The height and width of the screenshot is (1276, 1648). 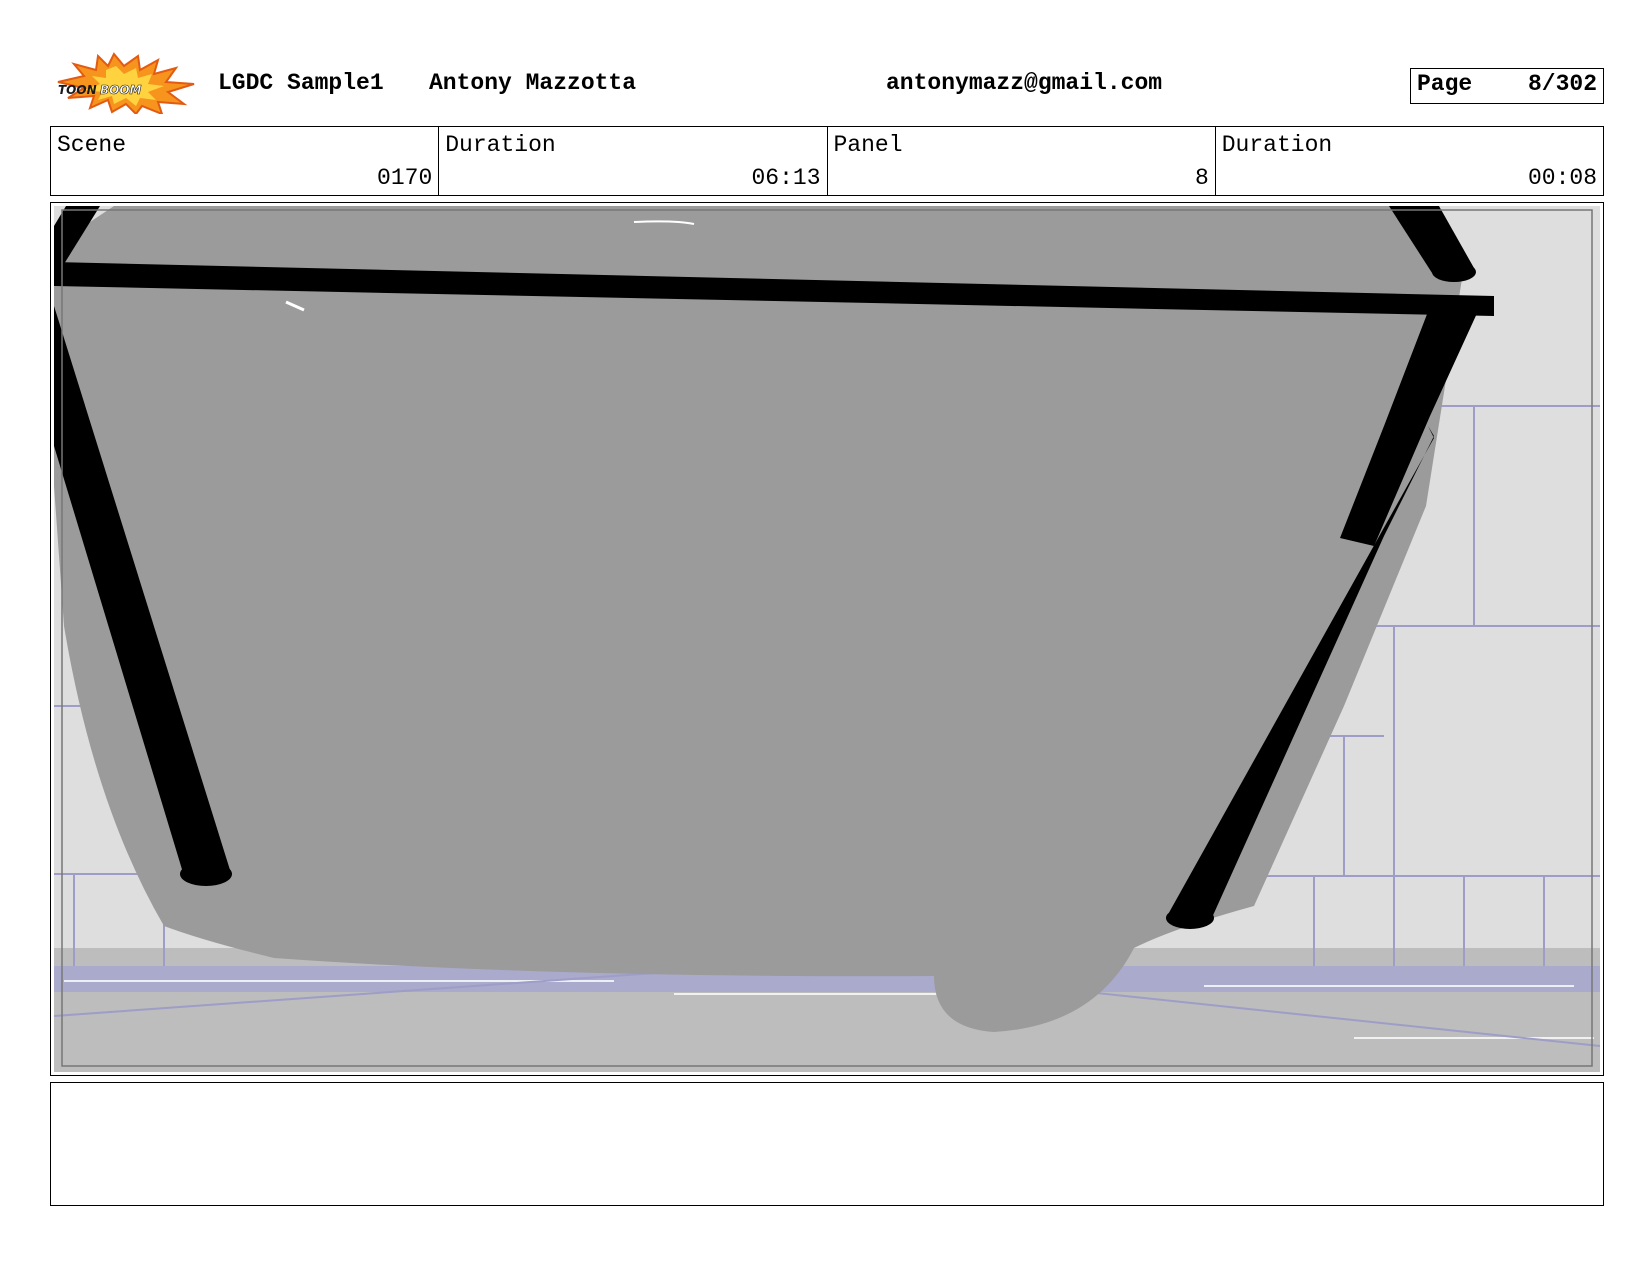 I want to click on project-title: LGDC Sample1, so click(x=301, y=83).